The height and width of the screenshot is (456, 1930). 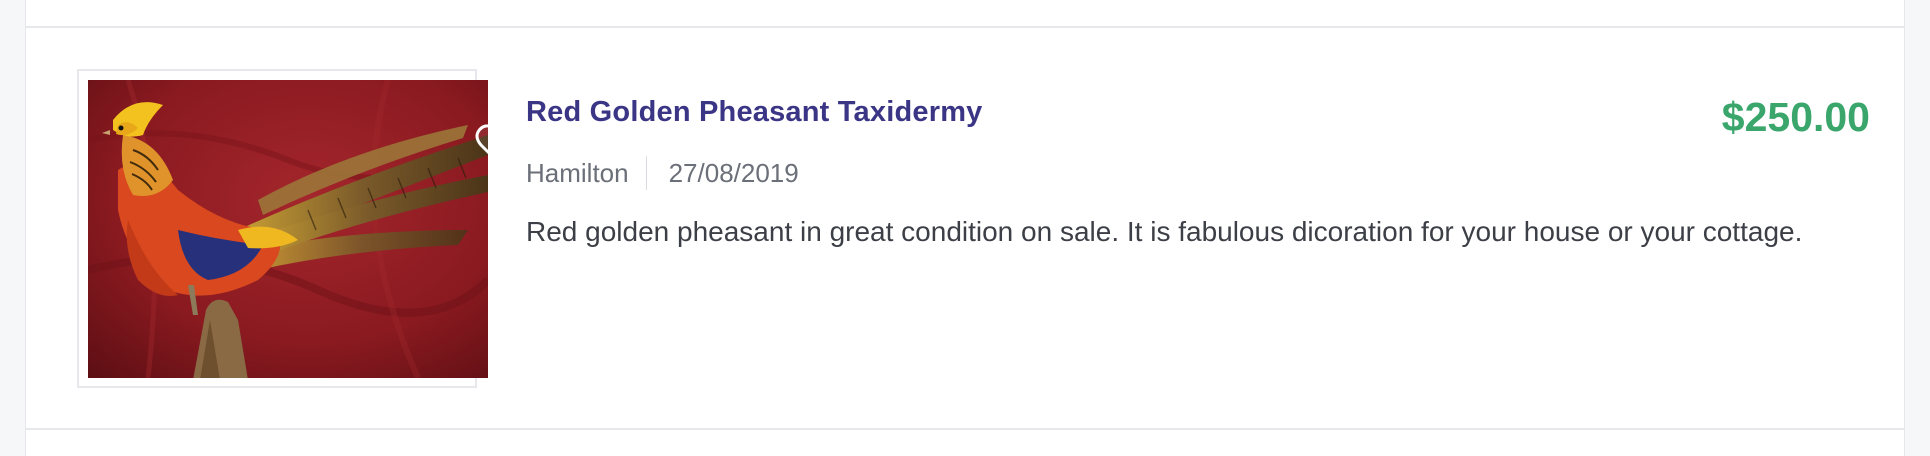 I want to click on pheasant-photo, so click(x=288, y=229).